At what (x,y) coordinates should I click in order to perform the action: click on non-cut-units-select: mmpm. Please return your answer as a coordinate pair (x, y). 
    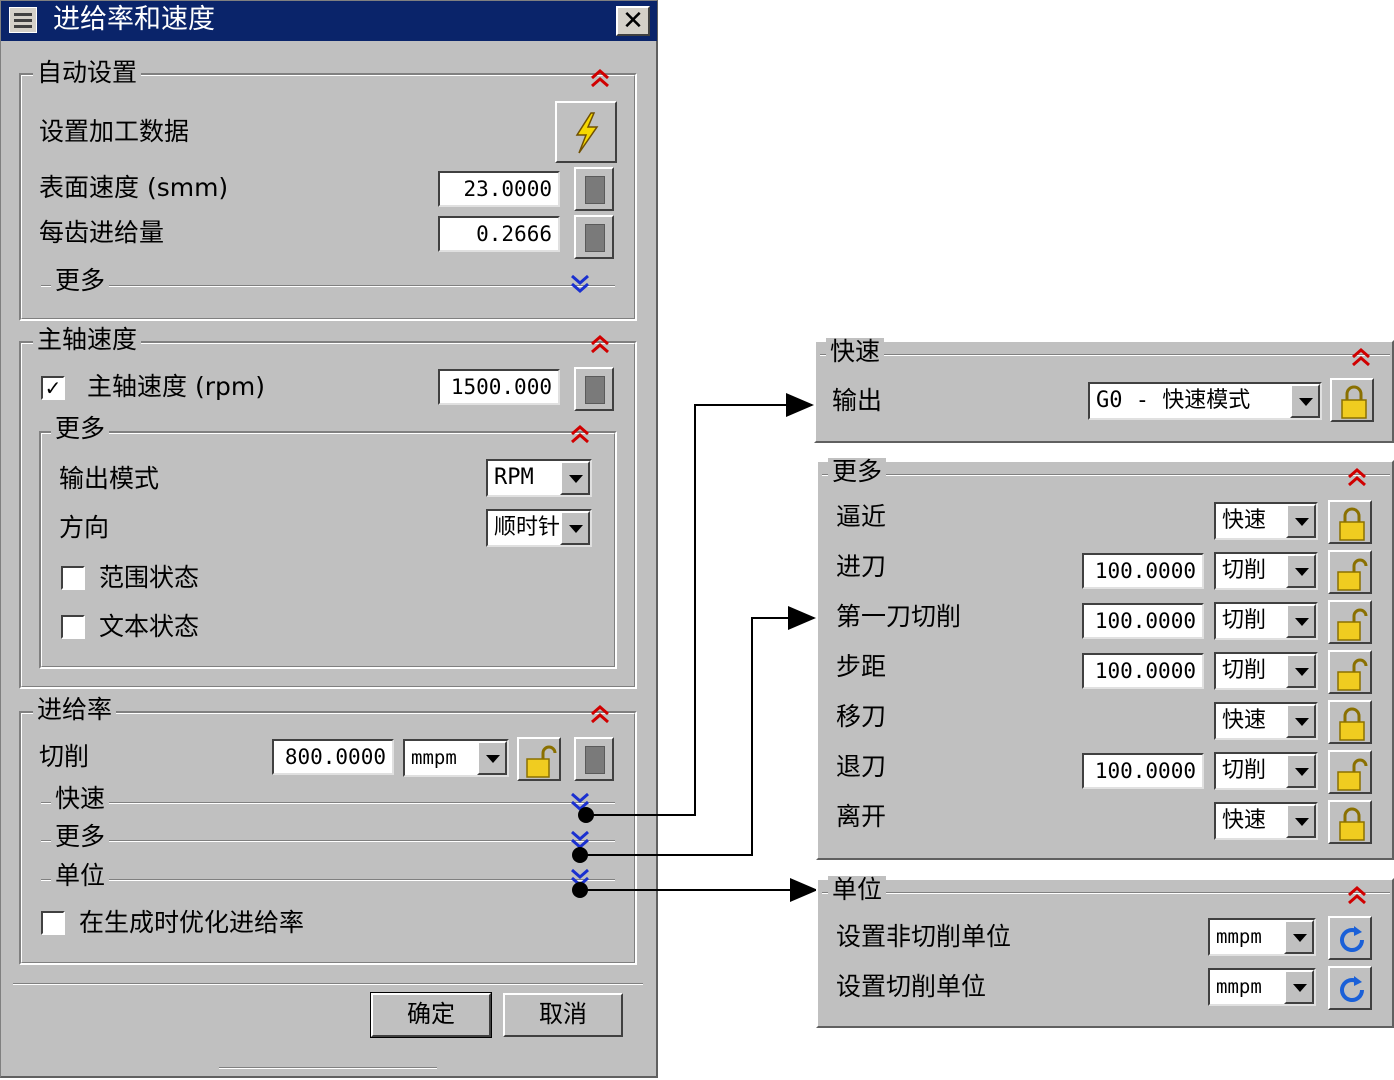
    Looking at the image, I should click on (1262, 937).